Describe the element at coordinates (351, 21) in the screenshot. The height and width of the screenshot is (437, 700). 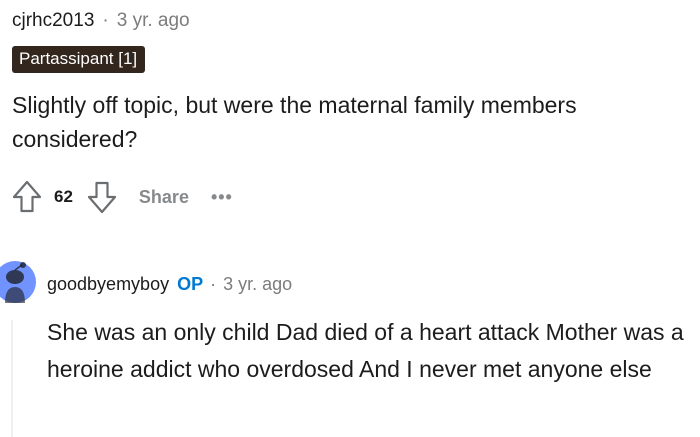
I see `comment-meta: cjrhc2013 · 3 yr. ago` at that location.